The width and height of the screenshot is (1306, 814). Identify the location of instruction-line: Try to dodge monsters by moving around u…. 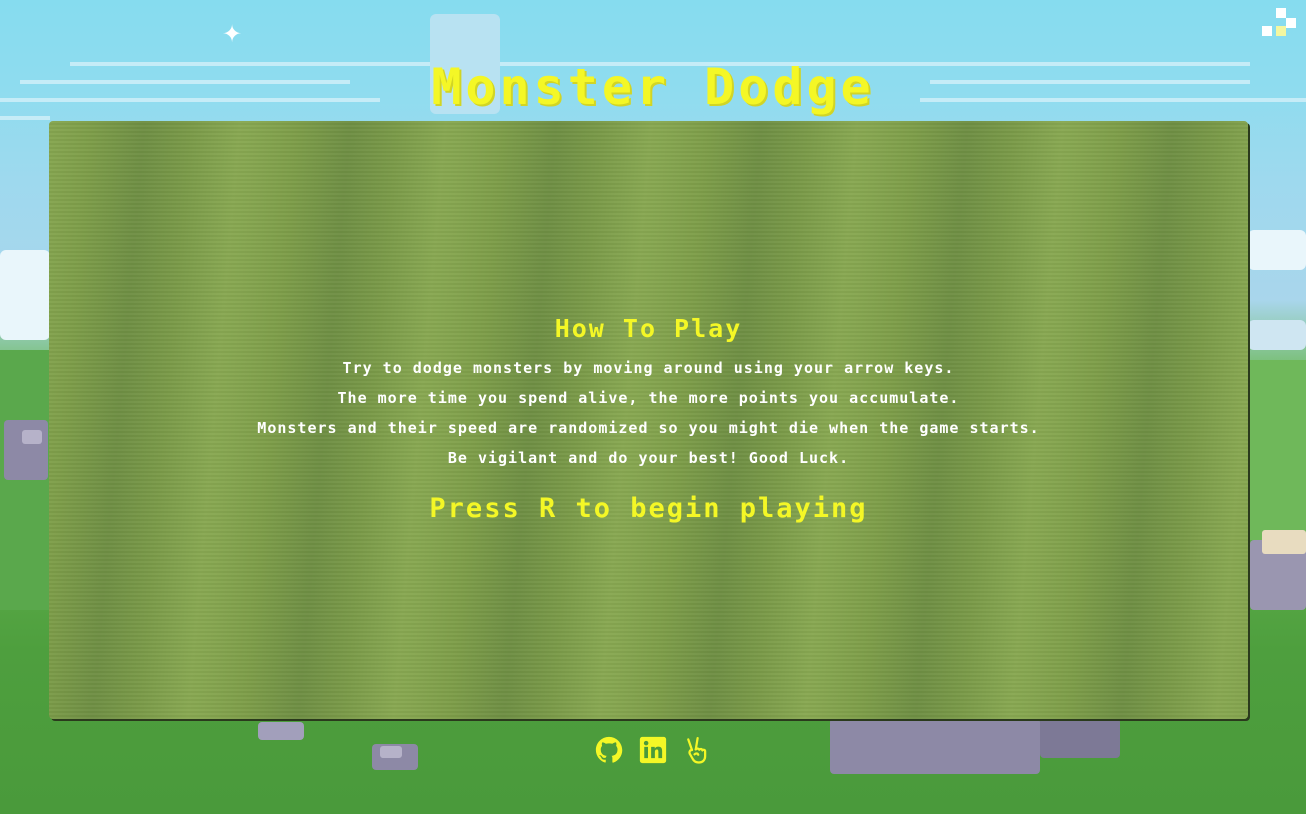
(648, 368).